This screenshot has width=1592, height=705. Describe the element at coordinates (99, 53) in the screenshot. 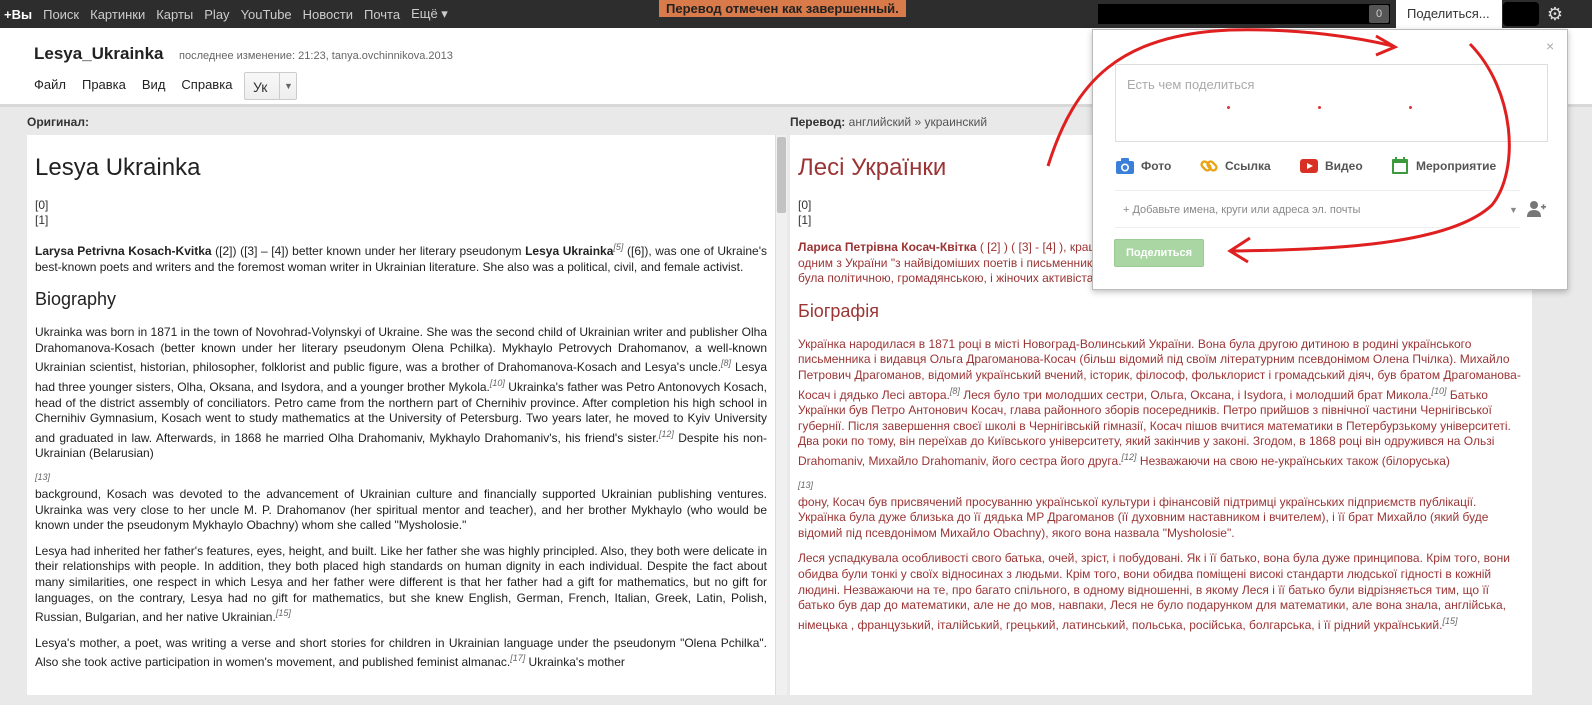

I see `document-title: Lesya_Ukrainka` at that location.